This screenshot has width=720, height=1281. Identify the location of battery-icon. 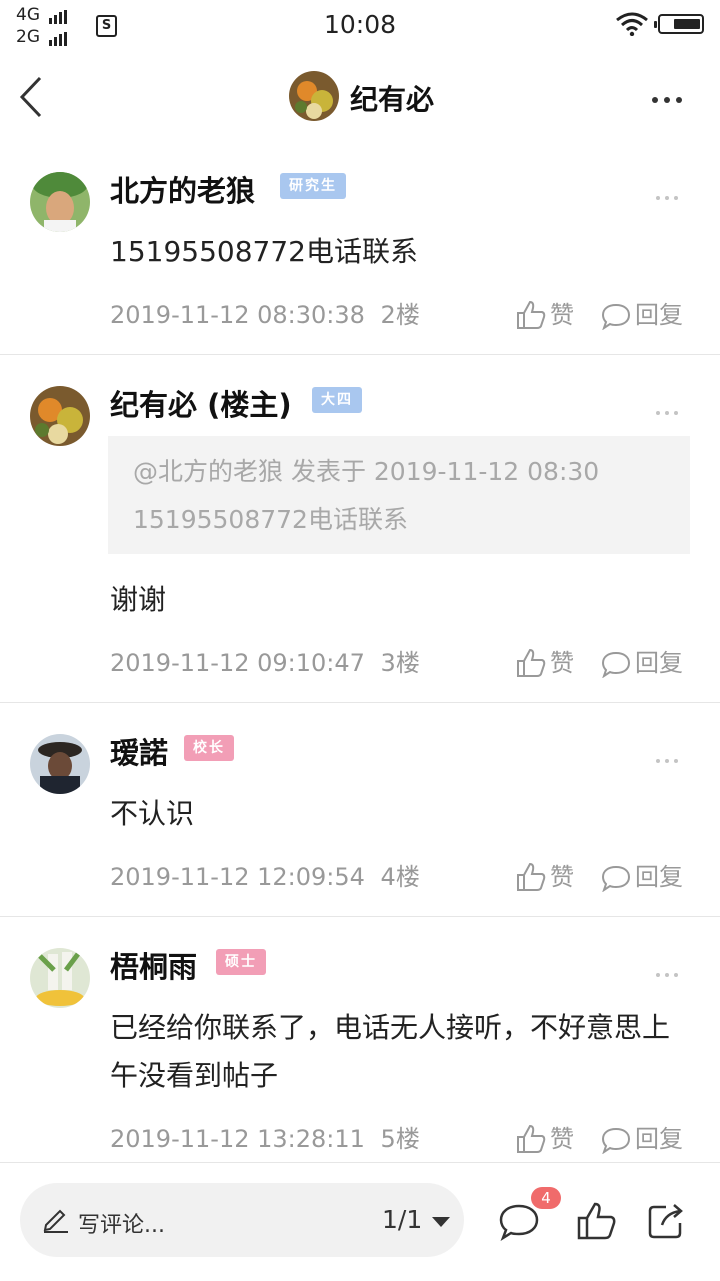
(679, 24).